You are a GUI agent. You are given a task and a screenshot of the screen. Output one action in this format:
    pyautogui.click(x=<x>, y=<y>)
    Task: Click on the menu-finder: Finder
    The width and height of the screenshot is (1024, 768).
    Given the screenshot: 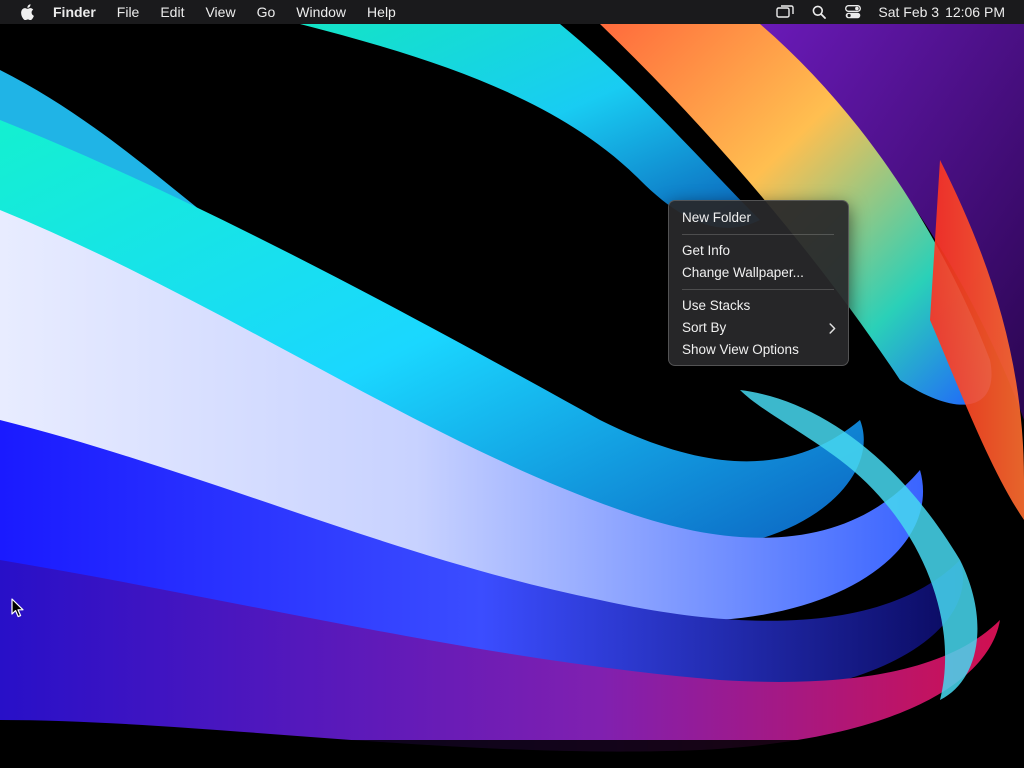 What is the action you would take?
    pyautogui.click(x=79, y=12)
    